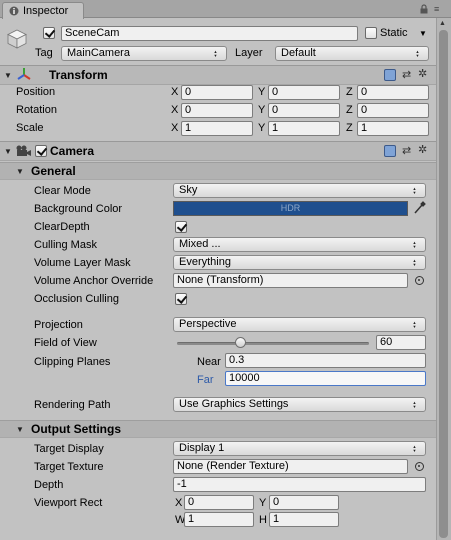 The height and width of the screenshot is (540, 451). I want to click on tab-inspector: Inspector, so click(43, 10).